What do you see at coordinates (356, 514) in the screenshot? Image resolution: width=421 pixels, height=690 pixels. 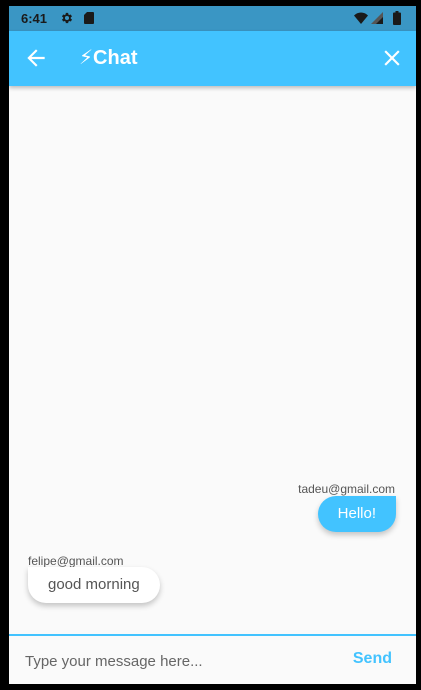 I see `sent-message-bubble: Hello!` at bounding box center [356, 514].